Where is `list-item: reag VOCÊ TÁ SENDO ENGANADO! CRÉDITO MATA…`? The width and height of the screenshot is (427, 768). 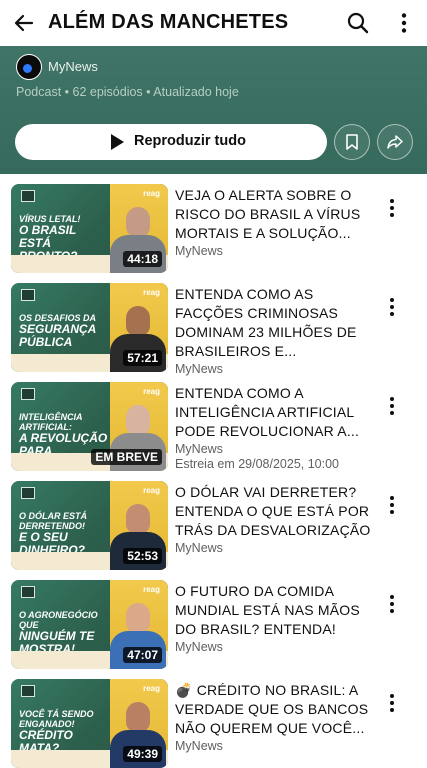
list-item: reag VOCÊ TÁ SENDO ENGANADO! CRÉDITO MATA… is located at coordinates (213, 718).